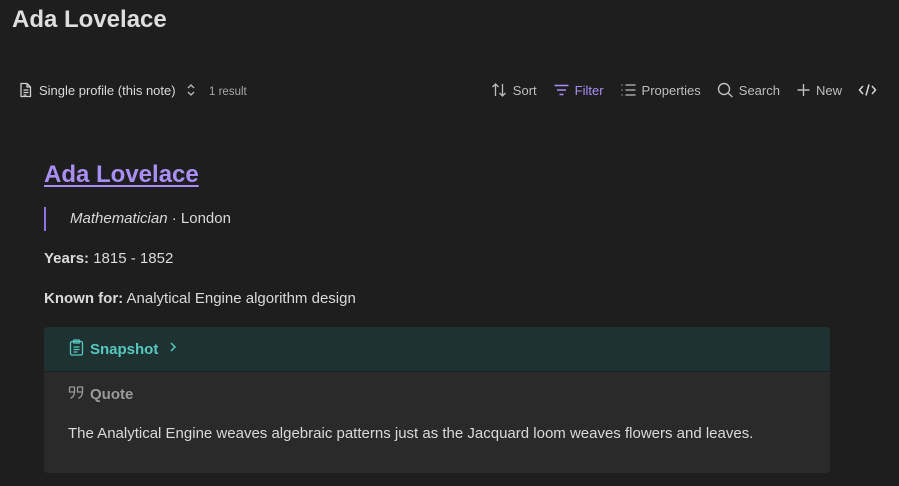 The width and height of the screenshot is (899, 486). Describe the element at coordinates (228, 92) in the screenshot. I see `result-count: 1 result` at that location.